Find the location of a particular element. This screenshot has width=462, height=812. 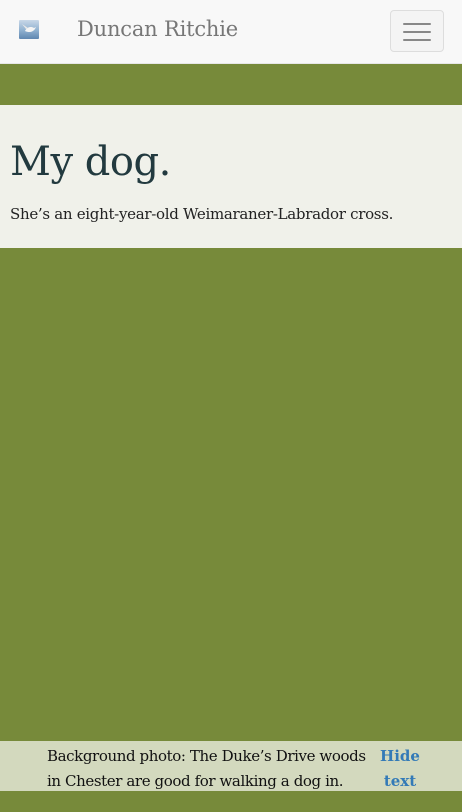

navbar: Duncan Ritchie is located at coordinates (231, 32).